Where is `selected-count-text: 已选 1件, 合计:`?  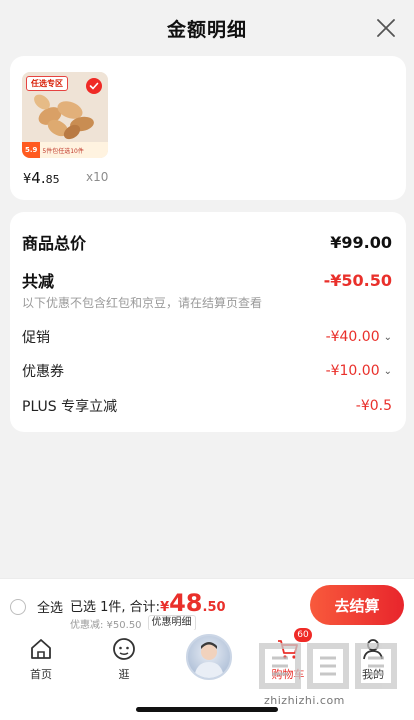
selected-count-text: 已选 1件, 合计: is located at coordinates (115, 607).